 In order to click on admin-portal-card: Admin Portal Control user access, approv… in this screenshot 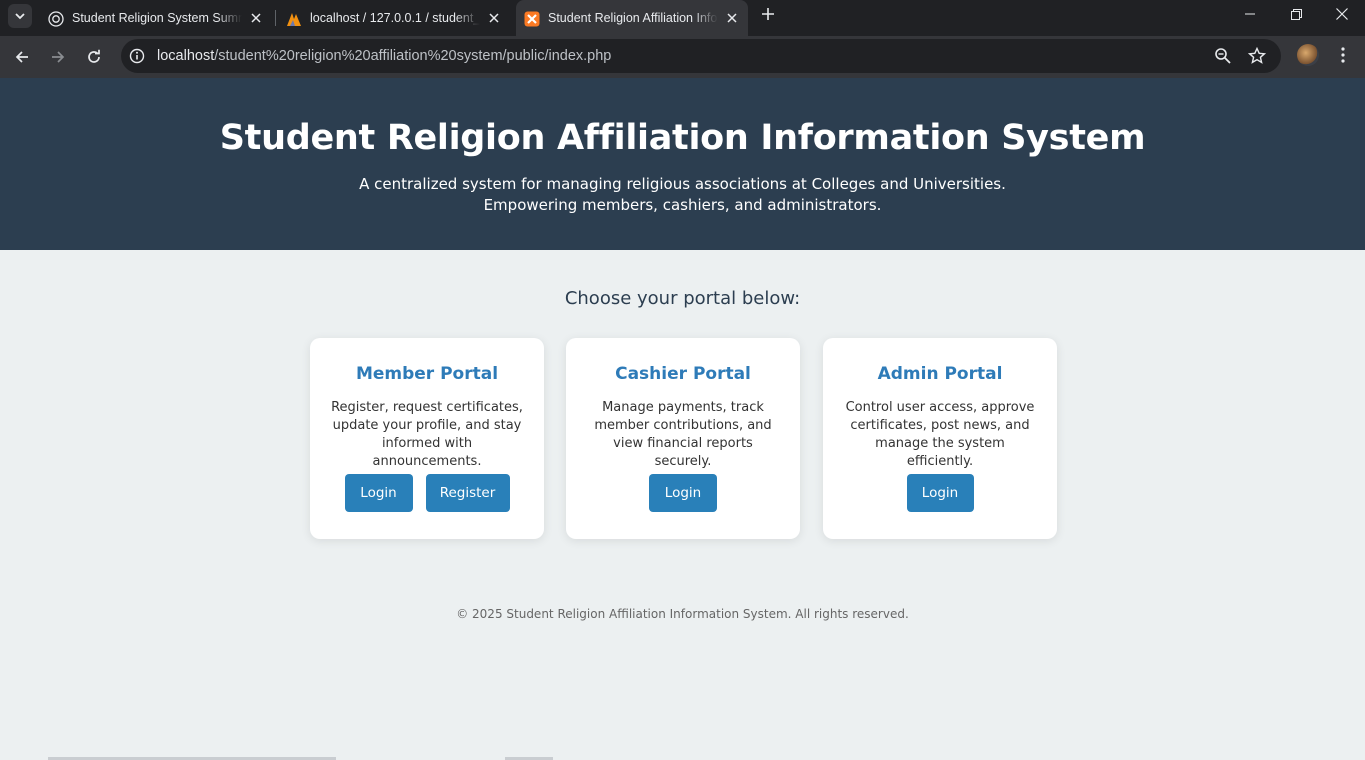, I will do `click(940, 438)`.